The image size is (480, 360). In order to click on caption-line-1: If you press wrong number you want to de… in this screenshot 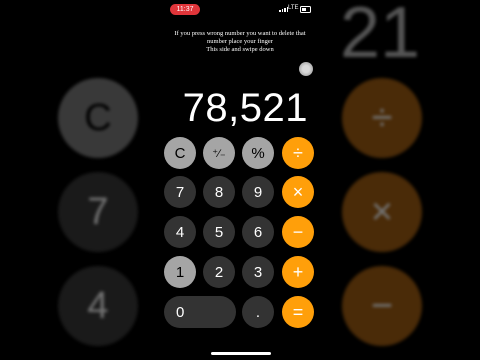, I will do `click(240, 33)`.